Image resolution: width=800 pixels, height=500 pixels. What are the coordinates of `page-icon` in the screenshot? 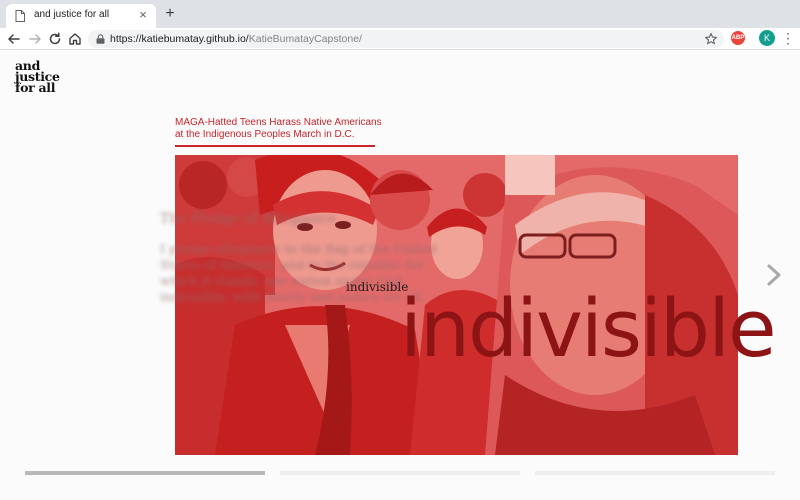 It's located at (20, 16).